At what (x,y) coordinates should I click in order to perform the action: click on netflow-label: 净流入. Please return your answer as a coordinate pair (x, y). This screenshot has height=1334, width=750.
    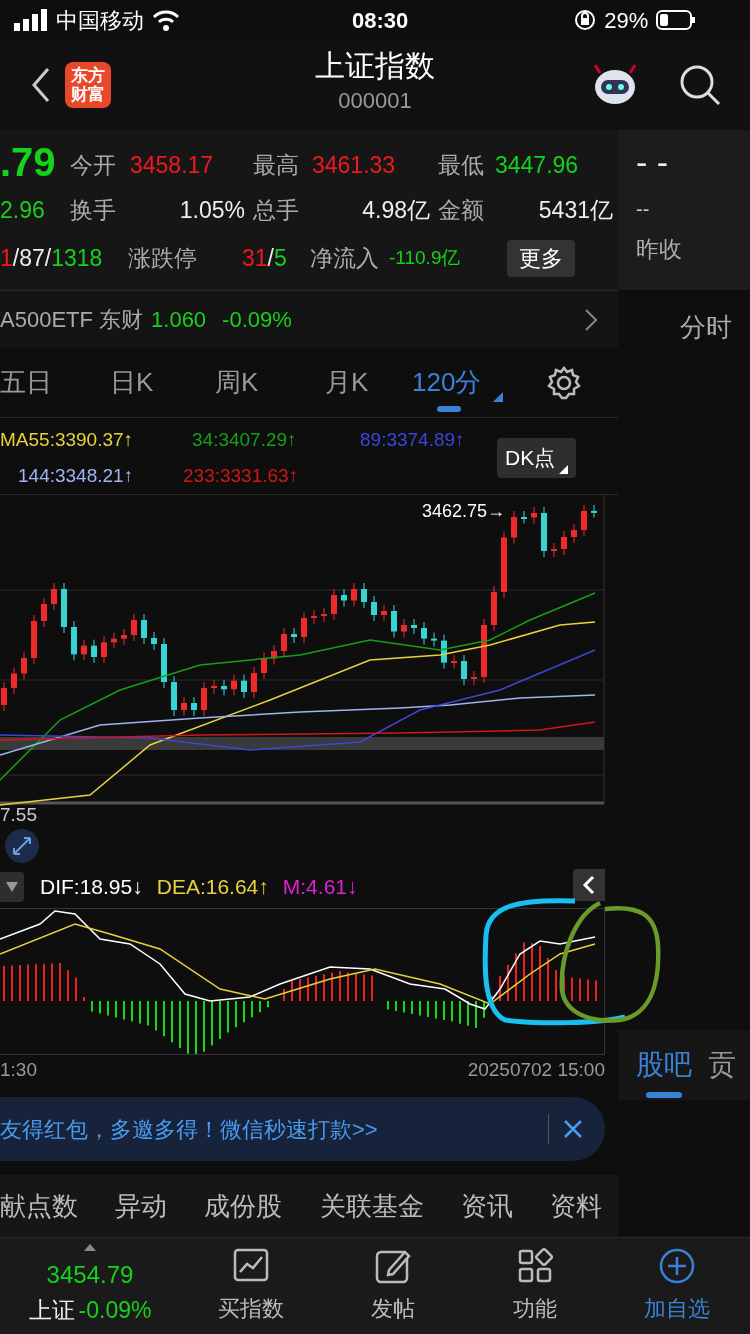
    Looking at the image, I should click on (344, 258).